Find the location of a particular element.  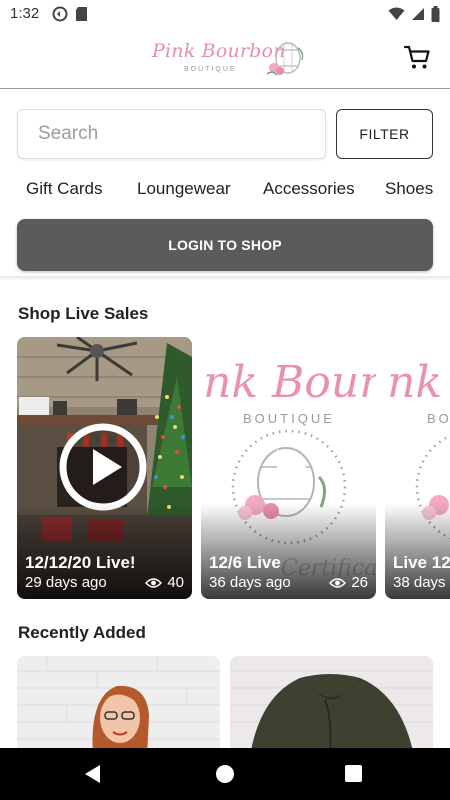

category-bar: Gift Cards Loungewear Accessories Shoes is located at coordinates (225, 189).